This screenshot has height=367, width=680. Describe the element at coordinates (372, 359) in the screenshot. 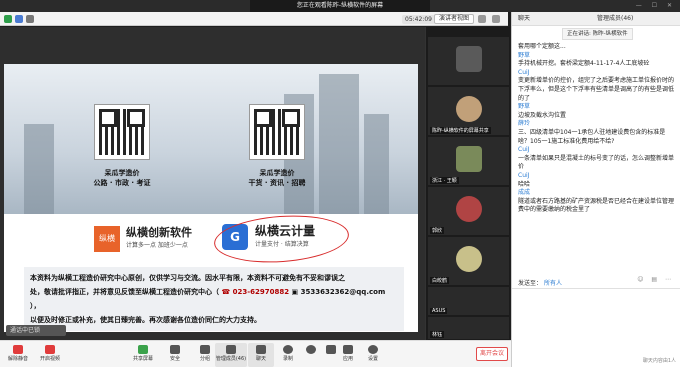

I see `button-label: 设置` at that location.